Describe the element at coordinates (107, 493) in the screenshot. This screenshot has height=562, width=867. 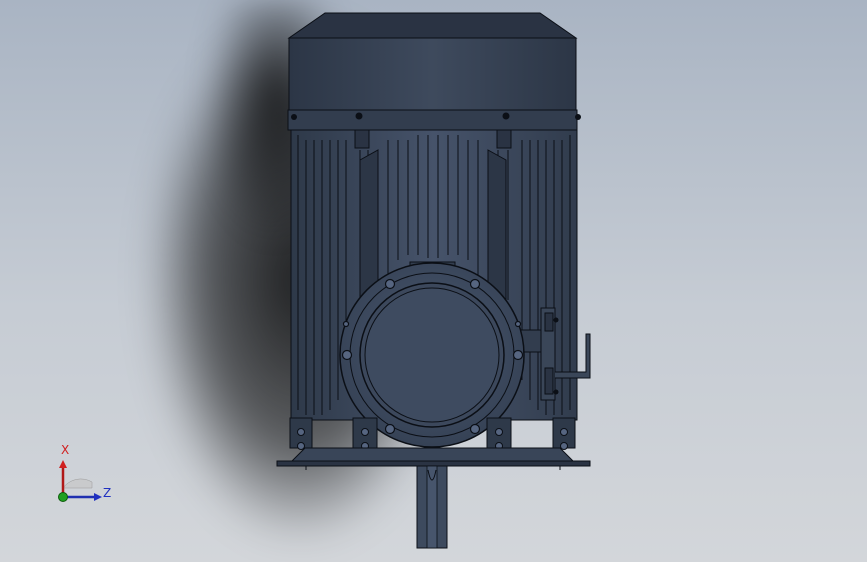
I see `triad-z-label: Z` at that location.